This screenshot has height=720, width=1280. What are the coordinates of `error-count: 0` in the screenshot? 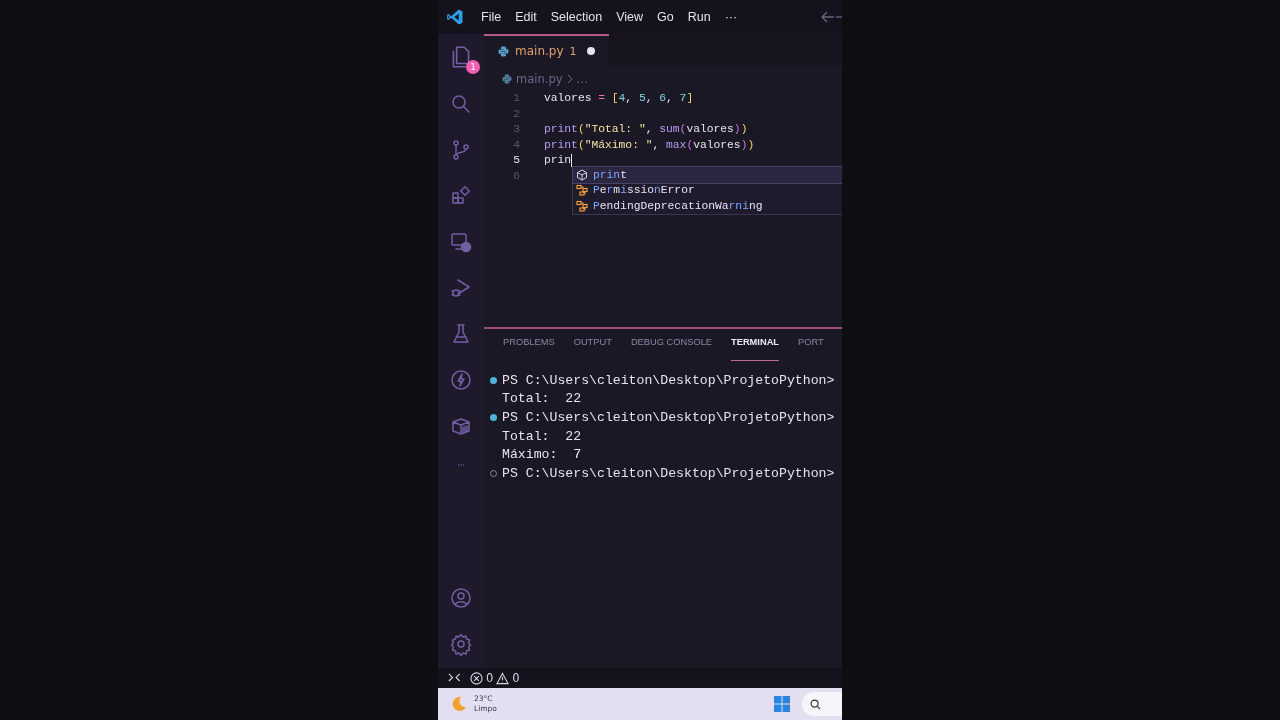 It's located at (490, 678).